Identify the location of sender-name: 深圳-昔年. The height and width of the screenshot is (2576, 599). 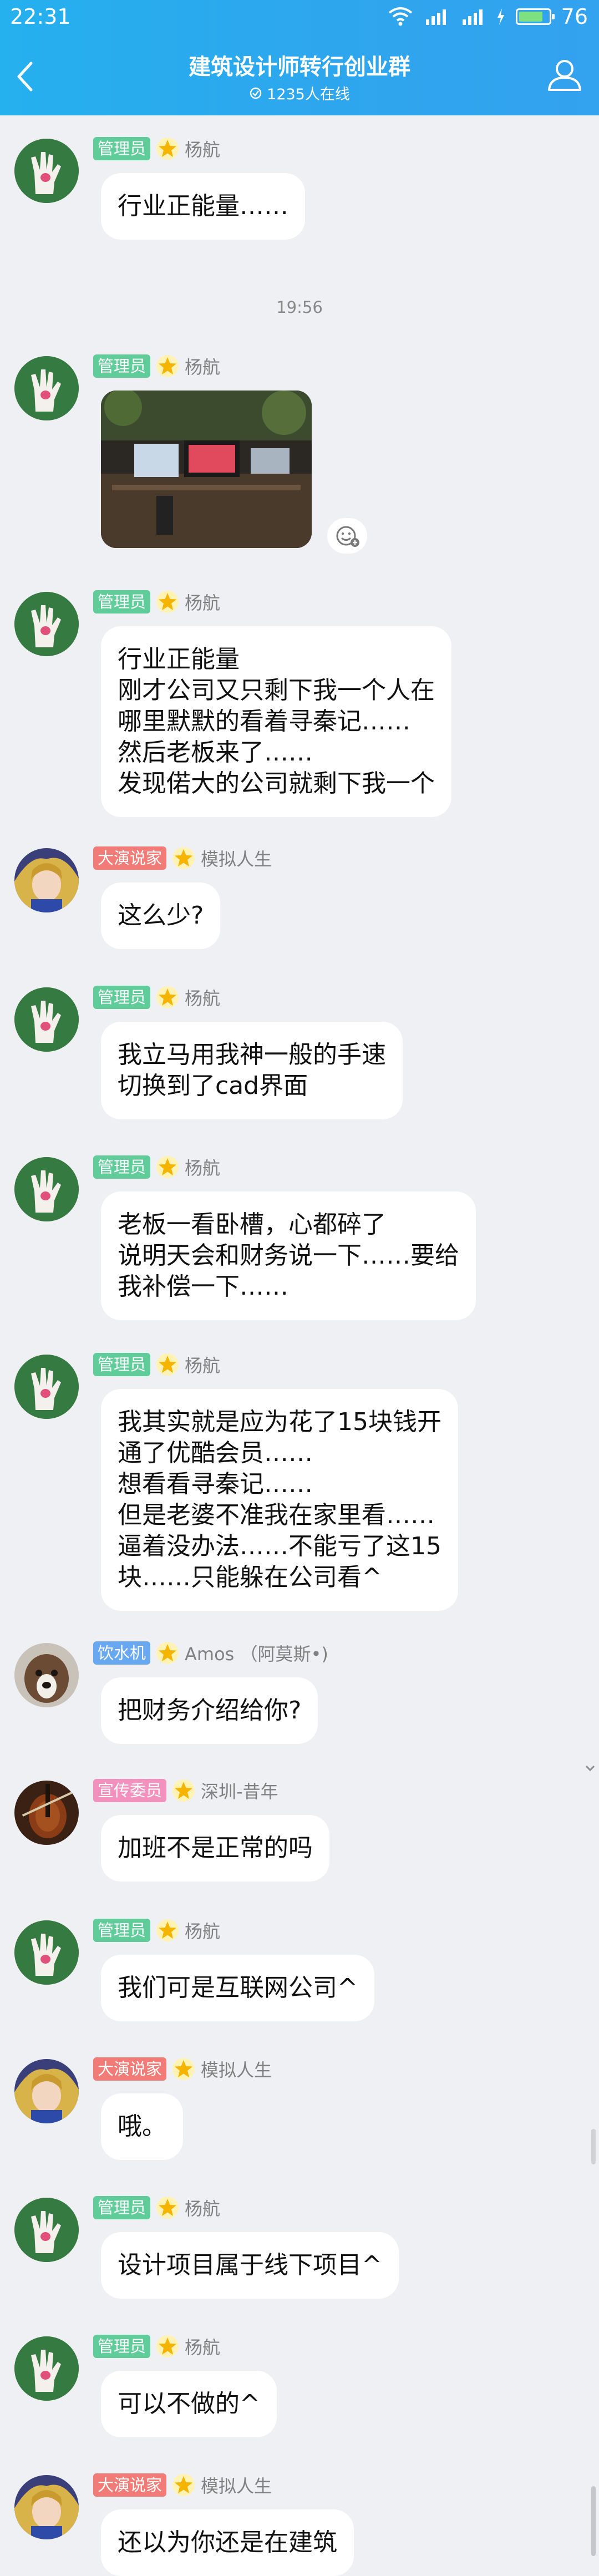
(239, 1790).